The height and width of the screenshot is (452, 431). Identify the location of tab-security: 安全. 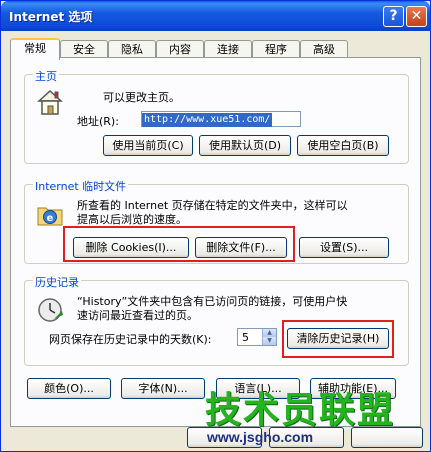
(84, 49).